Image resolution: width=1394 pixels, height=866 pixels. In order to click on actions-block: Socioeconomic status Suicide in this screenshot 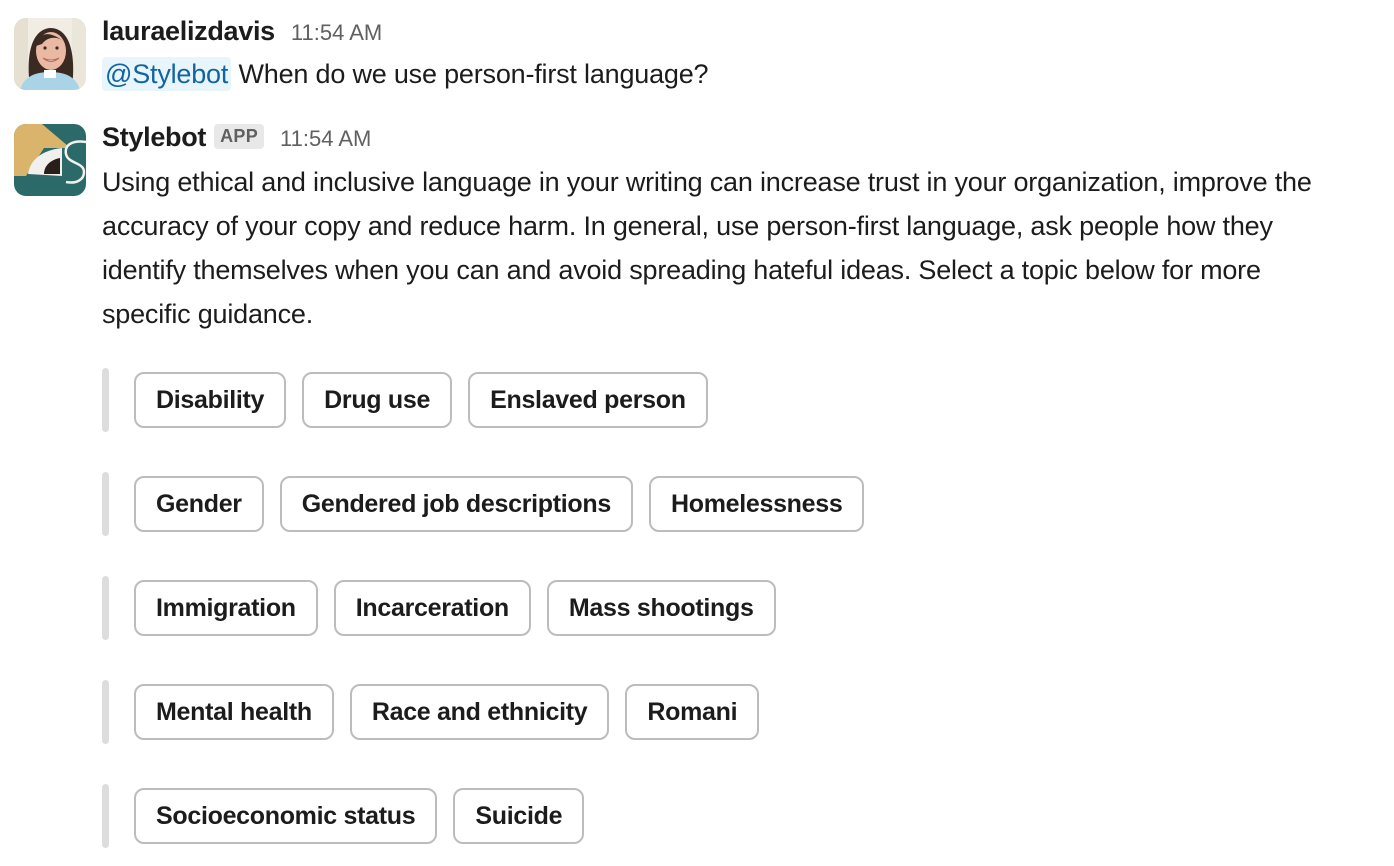, I will do `click(351, 816)`.